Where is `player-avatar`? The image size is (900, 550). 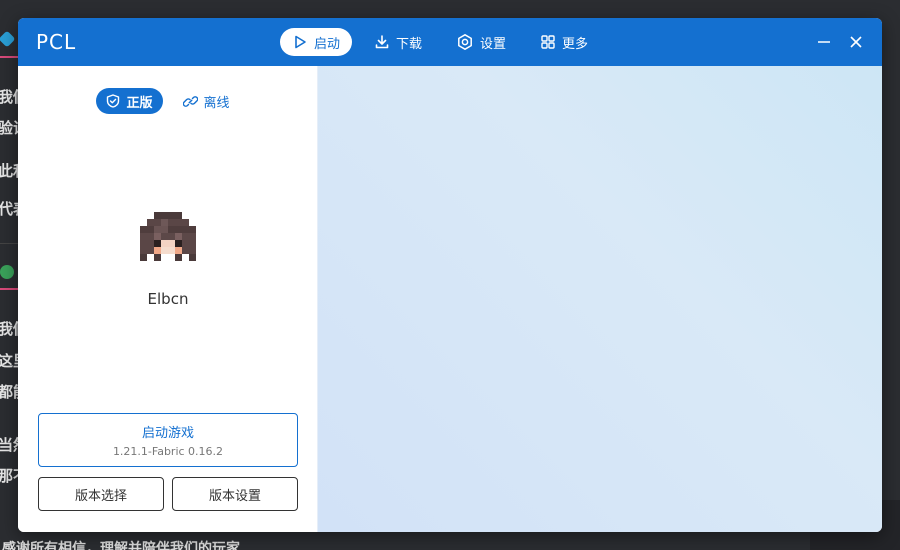
player-avatar is located at coordinates (168, 240).